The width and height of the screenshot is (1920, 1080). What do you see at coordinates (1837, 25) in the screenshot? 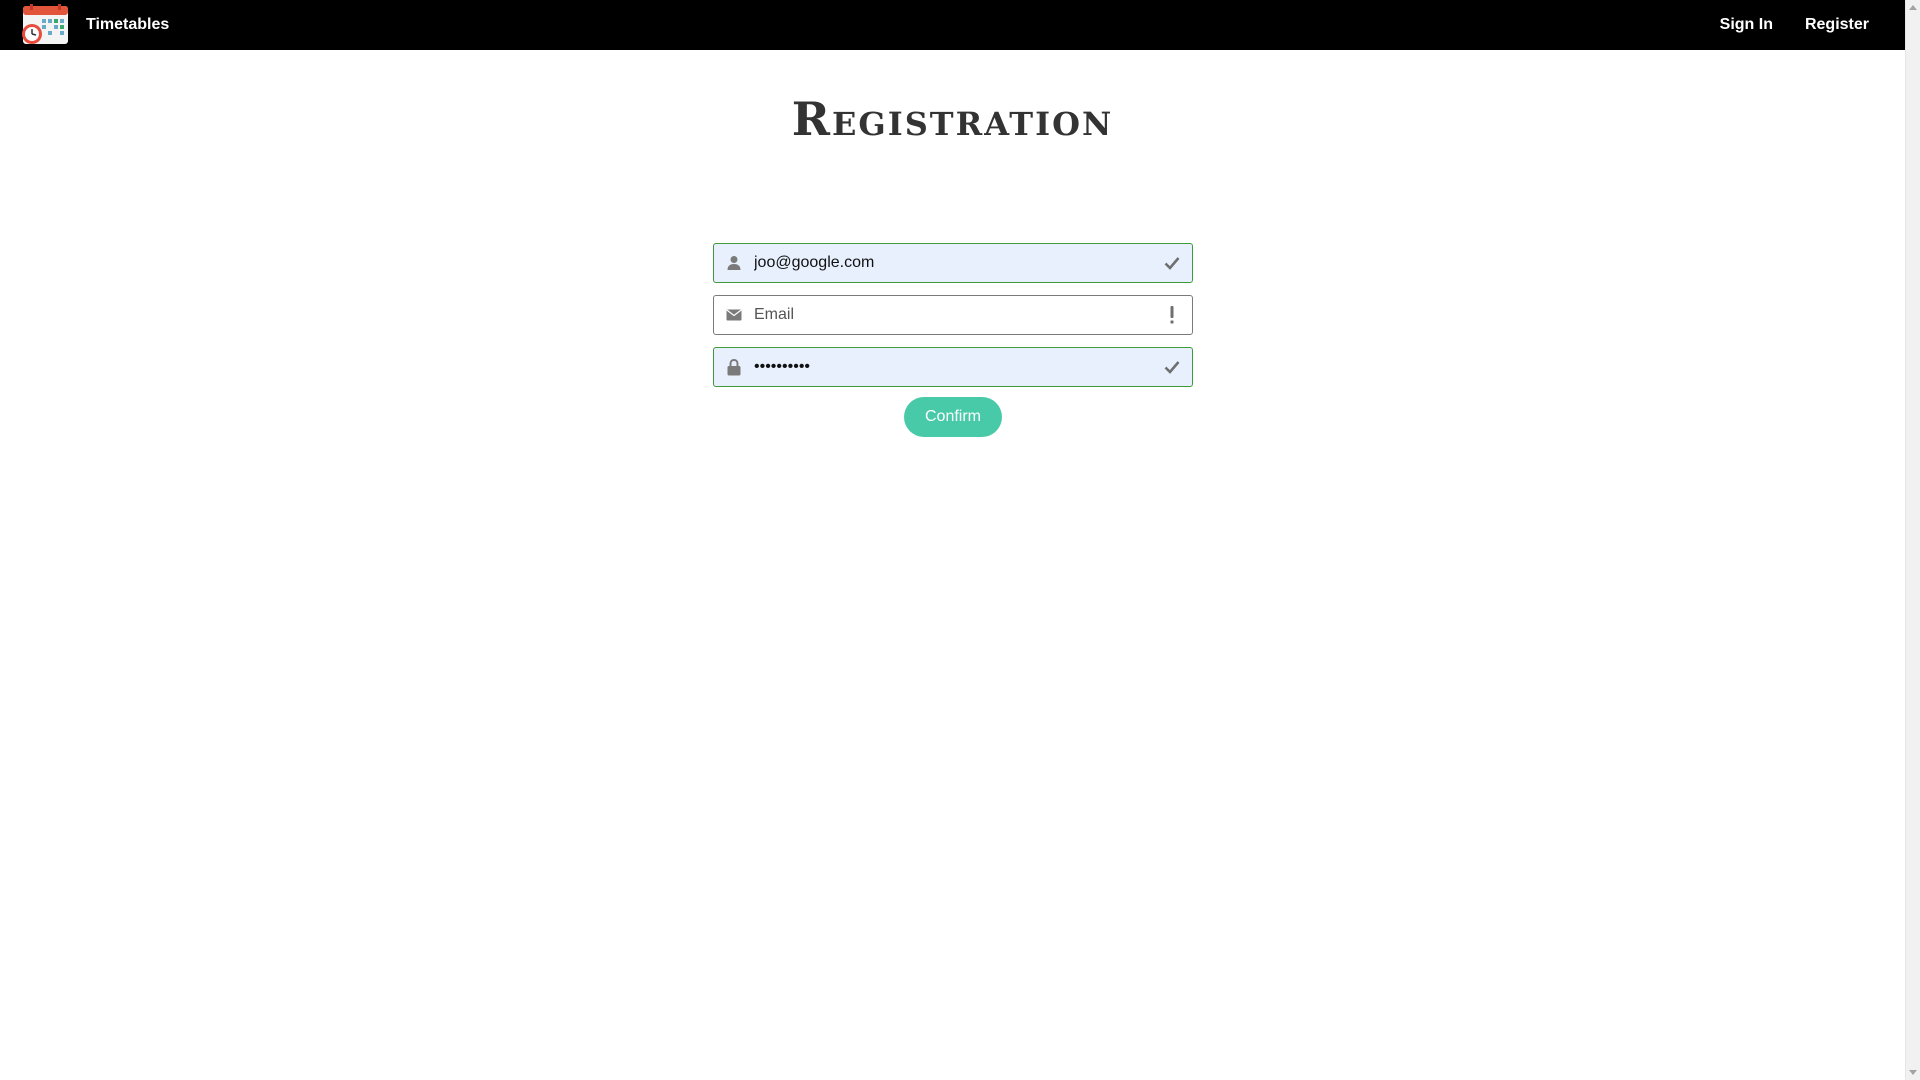
I see `register-link: Register` at bounding box center [1837, 25].